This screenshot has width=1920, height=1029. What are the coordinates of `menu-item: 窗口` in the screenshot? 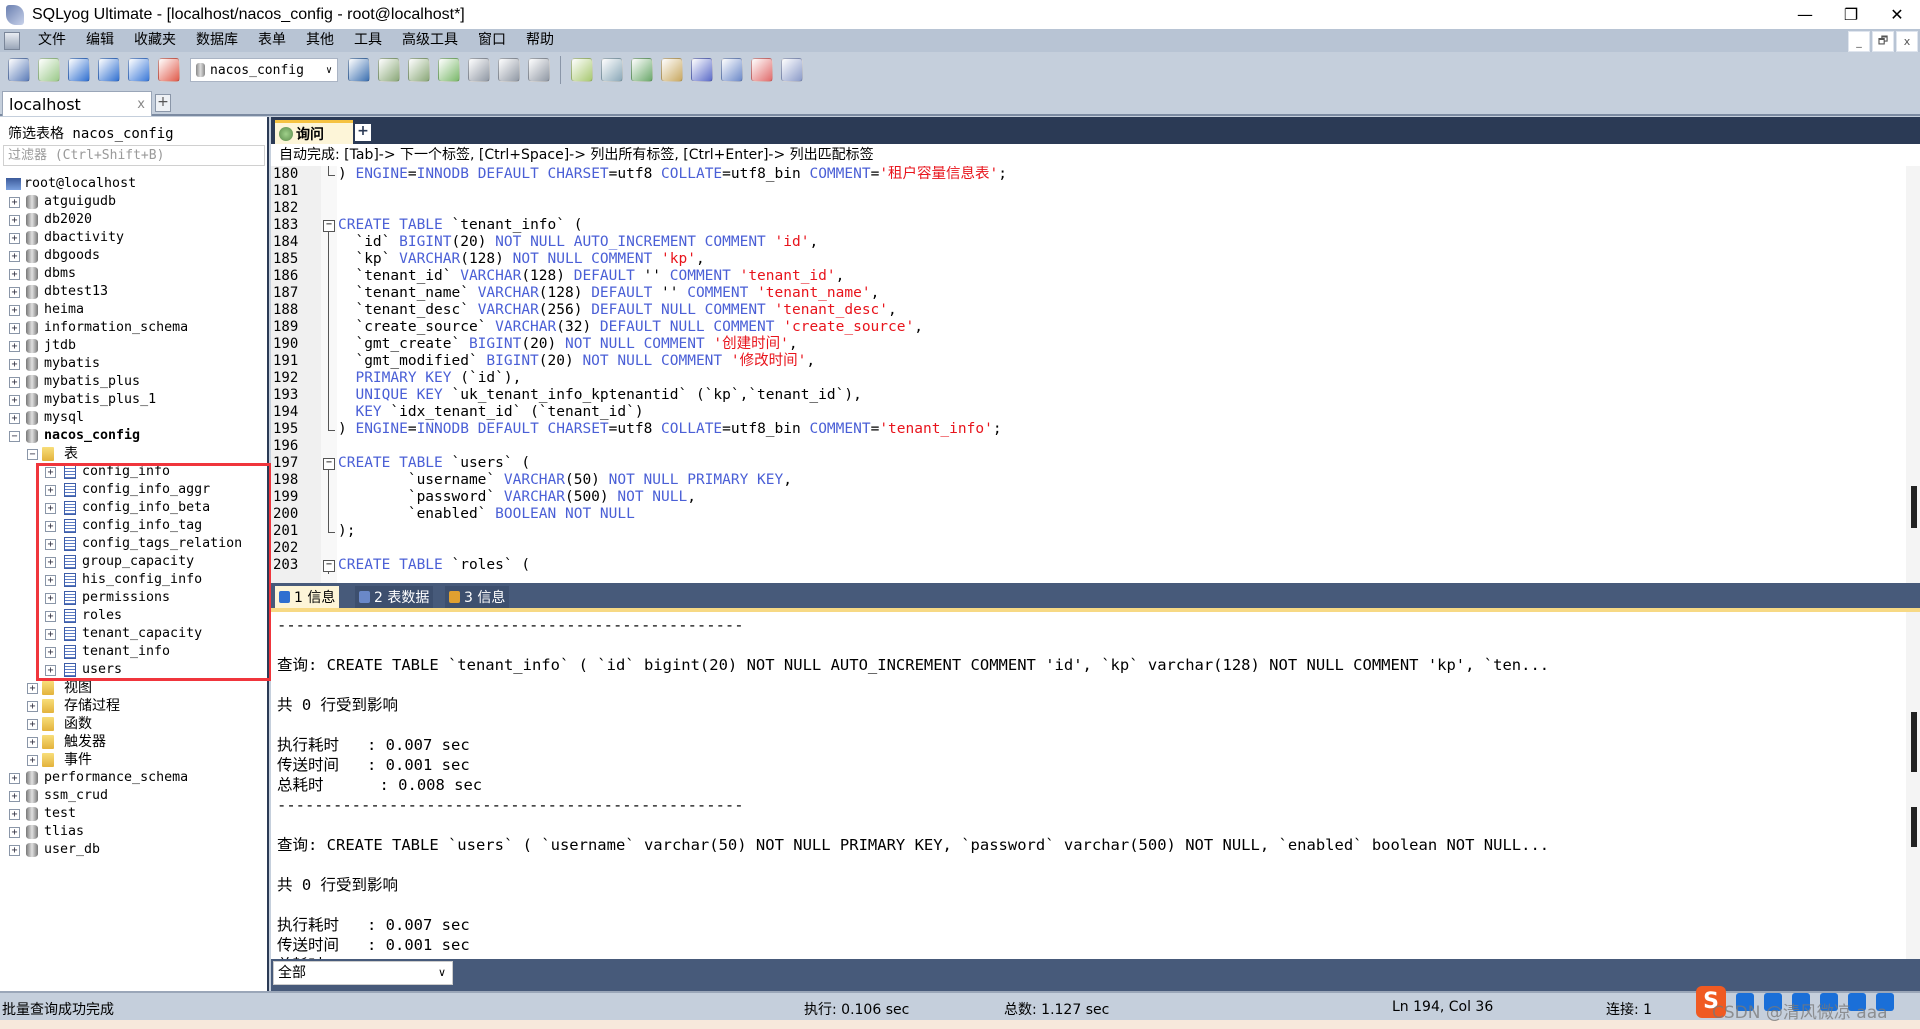 It's located at (492, 40).